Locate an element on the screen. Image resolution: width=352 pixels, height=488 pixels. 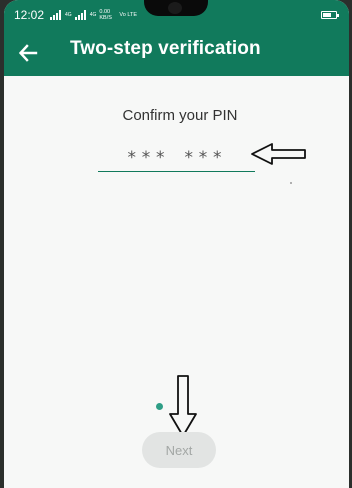
volte-label: Vo LTE is located at coordinates (128, 15).